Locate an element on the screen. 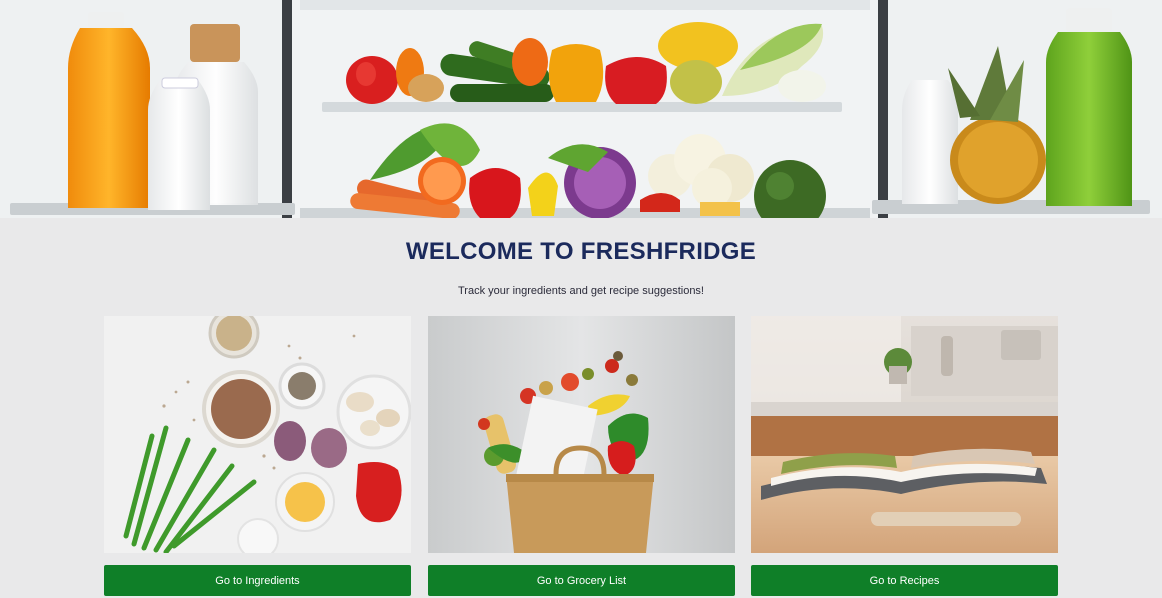 The width and height of the screenshot is (1162, 598). page-title: WELCOME TO FRESHFRIDGE is located at coordinates (581, 251).